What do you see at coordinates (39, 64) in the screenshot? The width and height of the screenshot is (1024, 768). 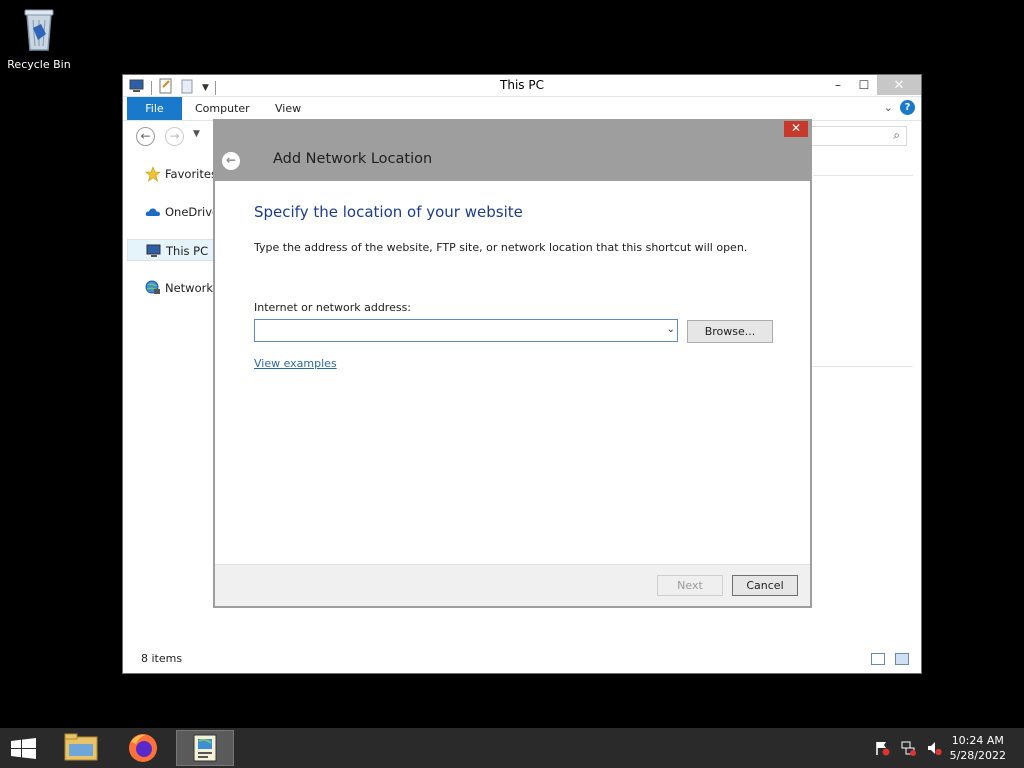 I see `recycle-bin-label: Recycle Bin` at bounding box center [39, 64].